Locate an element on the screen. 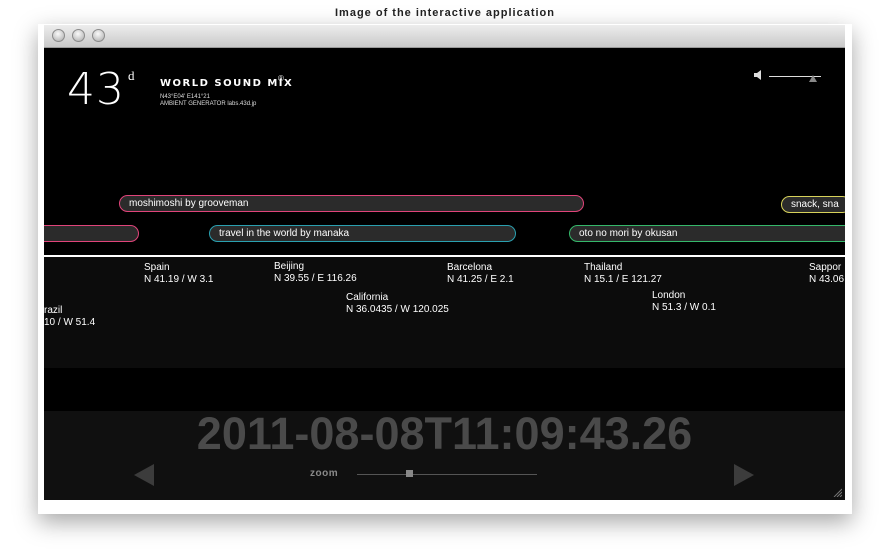 This screenshot has height=555, width=890. city-name: London is located at coordinates (669, 295).